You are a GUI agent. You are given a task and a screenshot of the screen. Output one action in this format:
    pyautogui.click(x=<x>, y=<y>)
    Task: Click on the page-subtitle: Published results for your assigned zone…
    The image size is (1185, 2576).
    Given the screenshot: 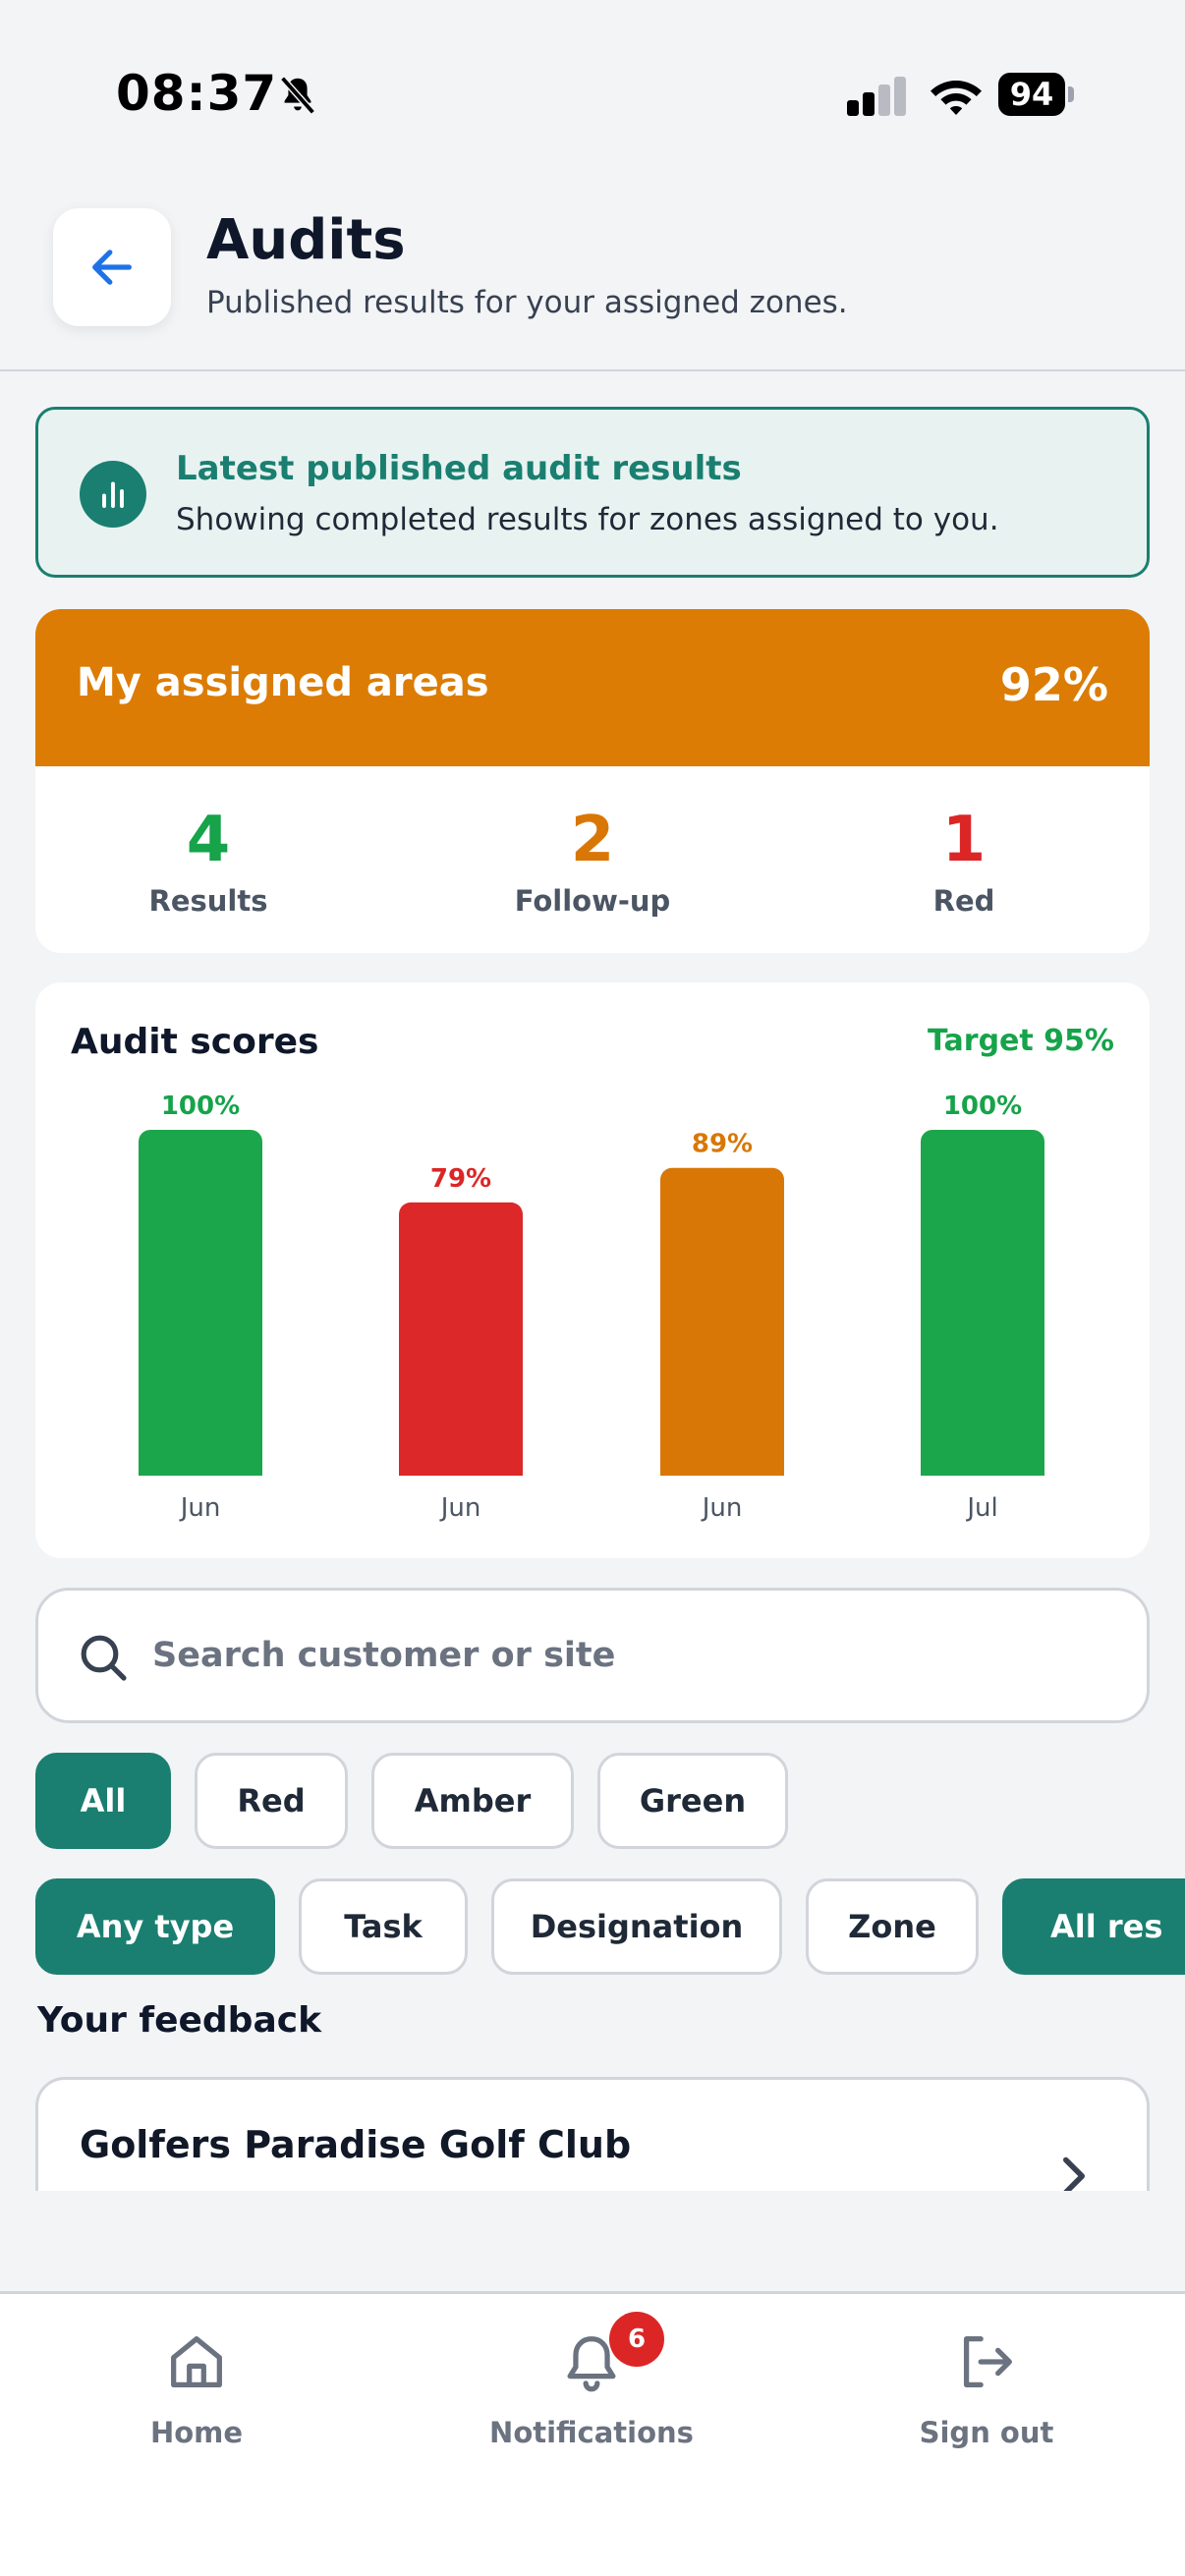 What is the action you would take?
    pyautogui.click(x=527, y=302)
    